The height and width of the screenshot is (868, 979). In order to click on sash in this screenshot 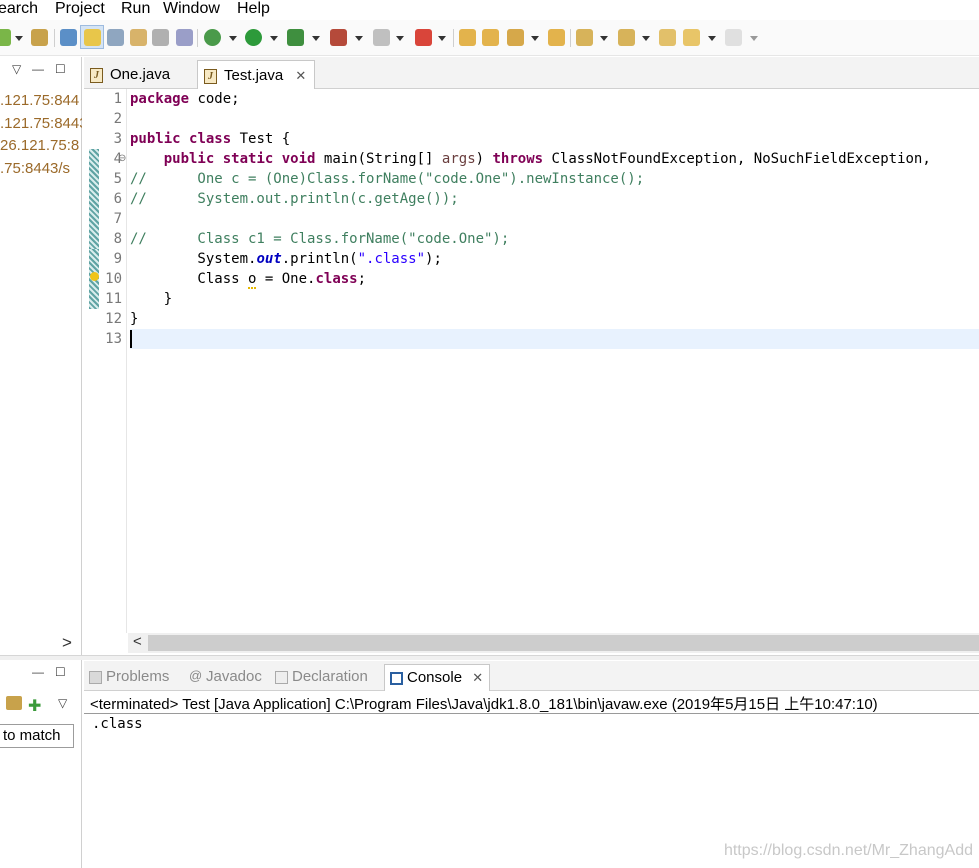, I will do `click(489, 657)`.